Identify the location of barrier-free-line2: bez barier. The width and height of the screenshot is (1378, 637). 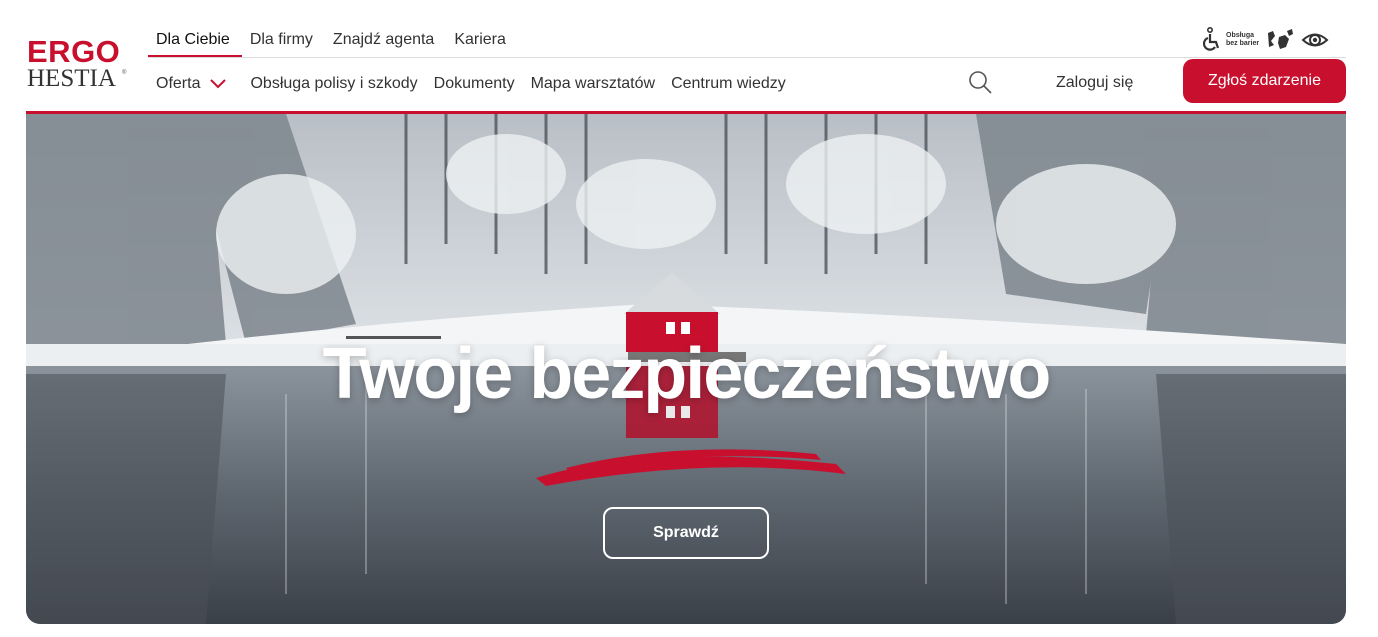
(1243, 43).